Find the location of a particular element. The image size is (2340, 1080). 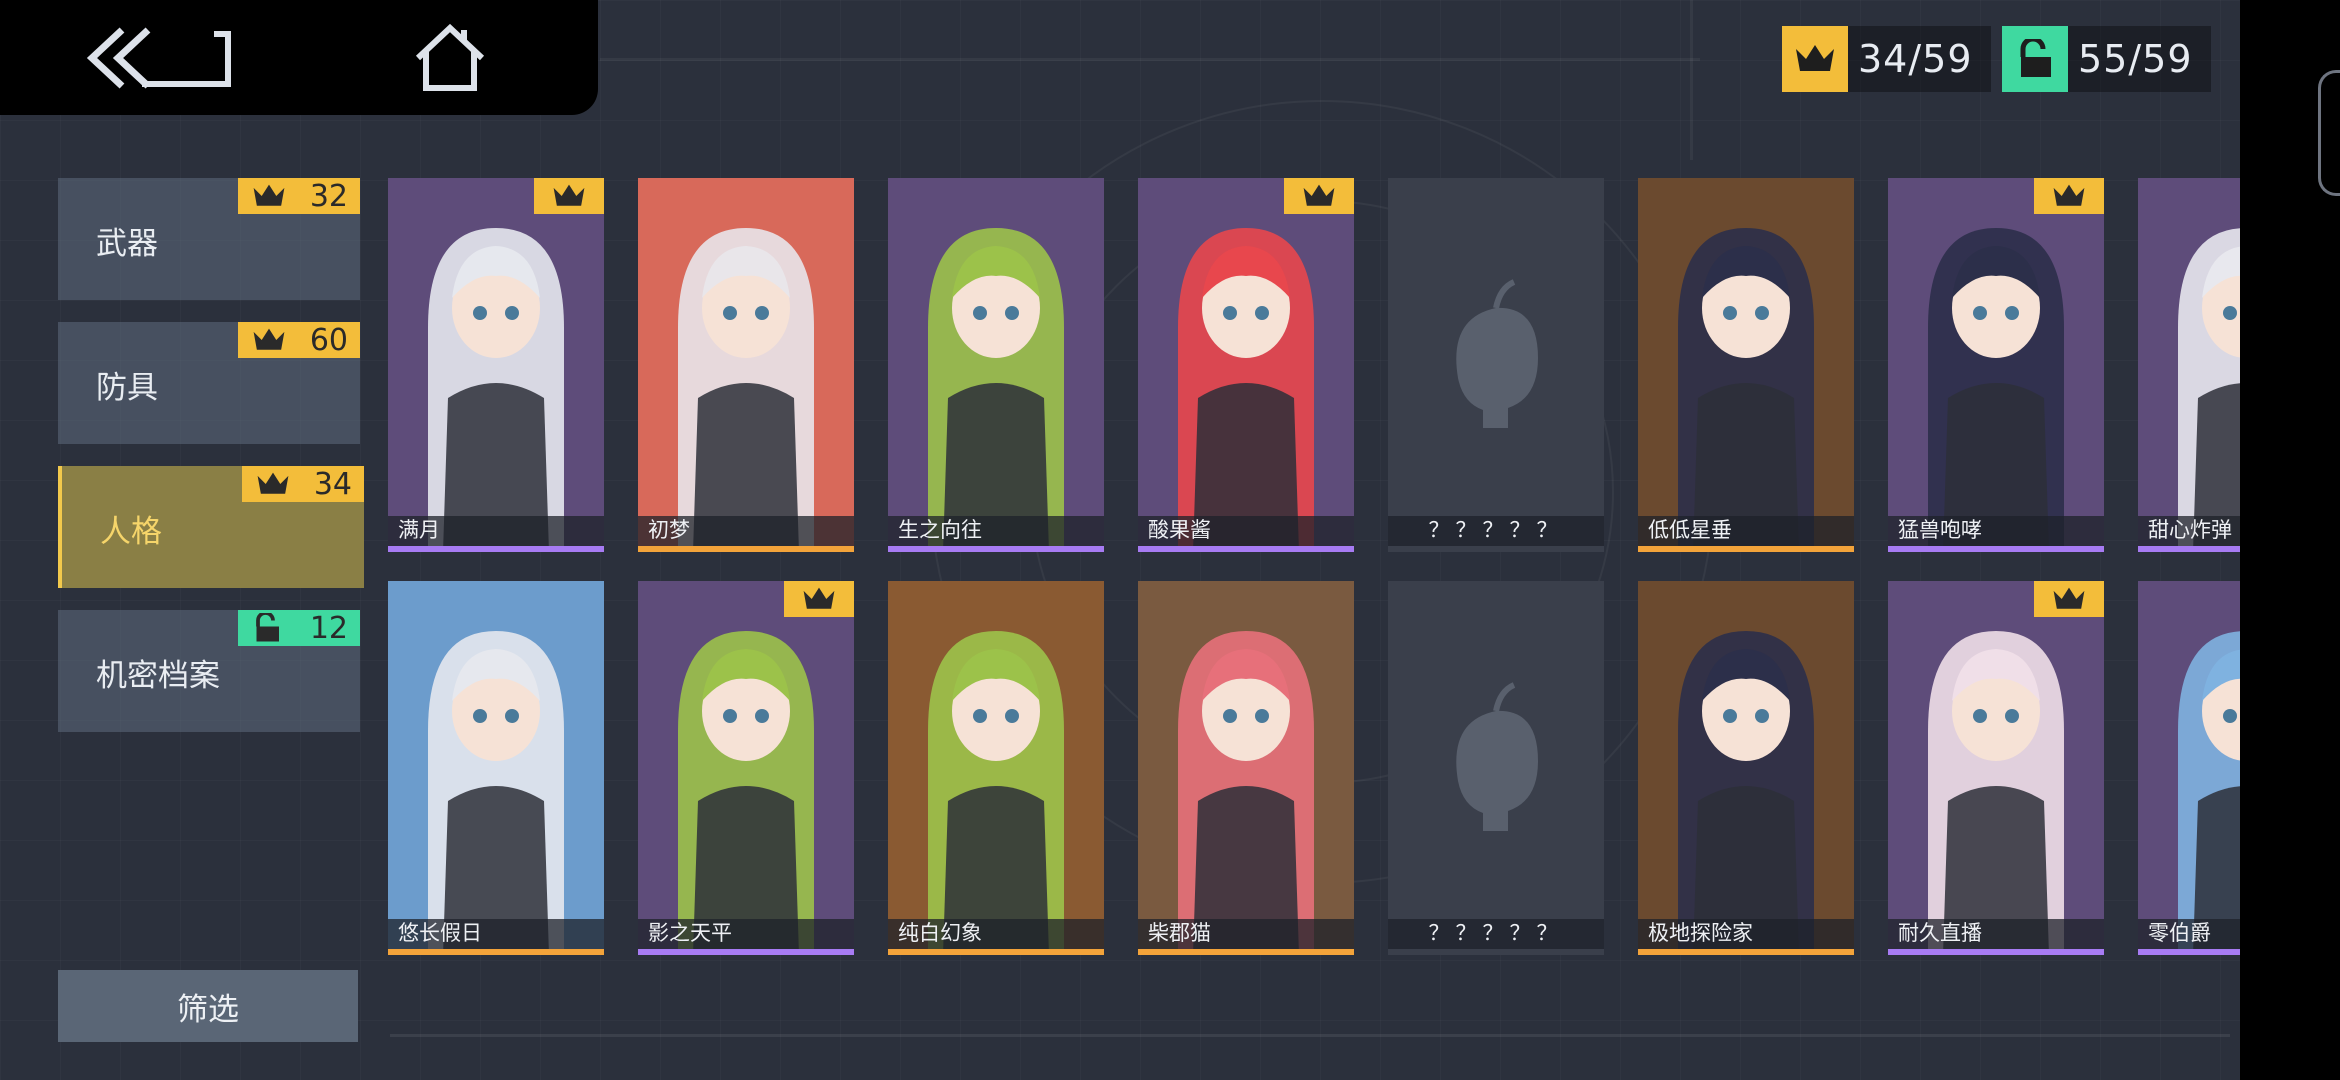

card-name: 极地探险家 is located at coordinates (1700, 933).